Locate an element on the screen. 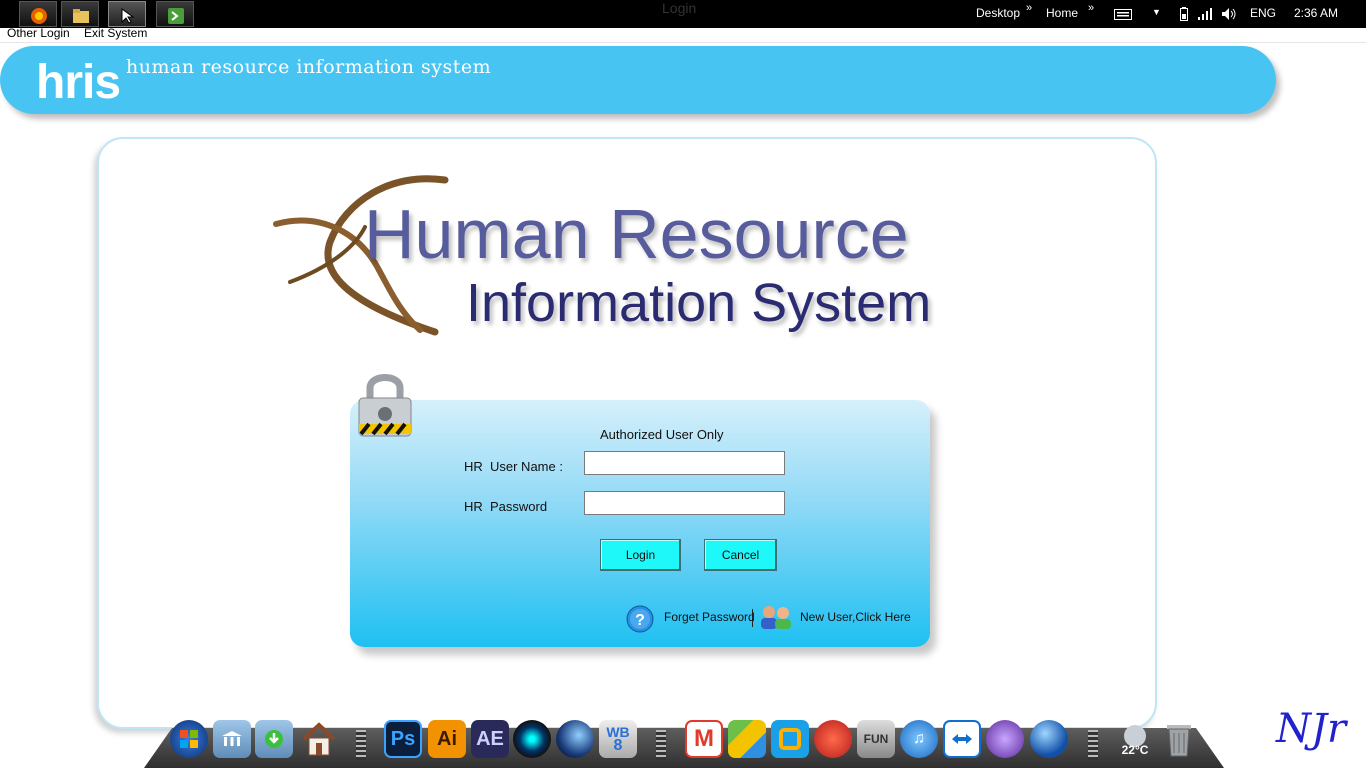  cursor-app-icon is located at coordinates (128, 16).